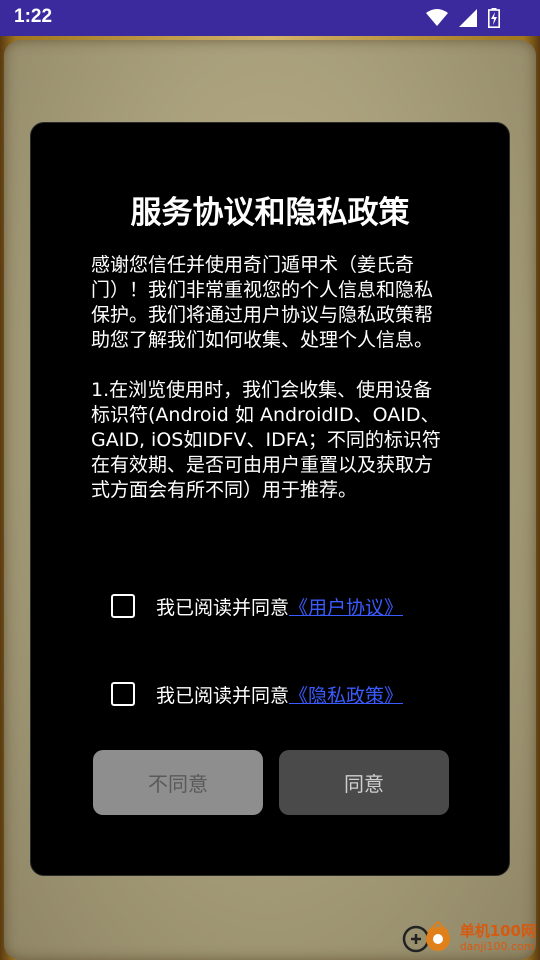 This screenshot has width=540, height=960. What do you see at coordinates (497, 931) in the screenshot?
I see `watermark-name: 单机100网` at bounding box center [497, 931].